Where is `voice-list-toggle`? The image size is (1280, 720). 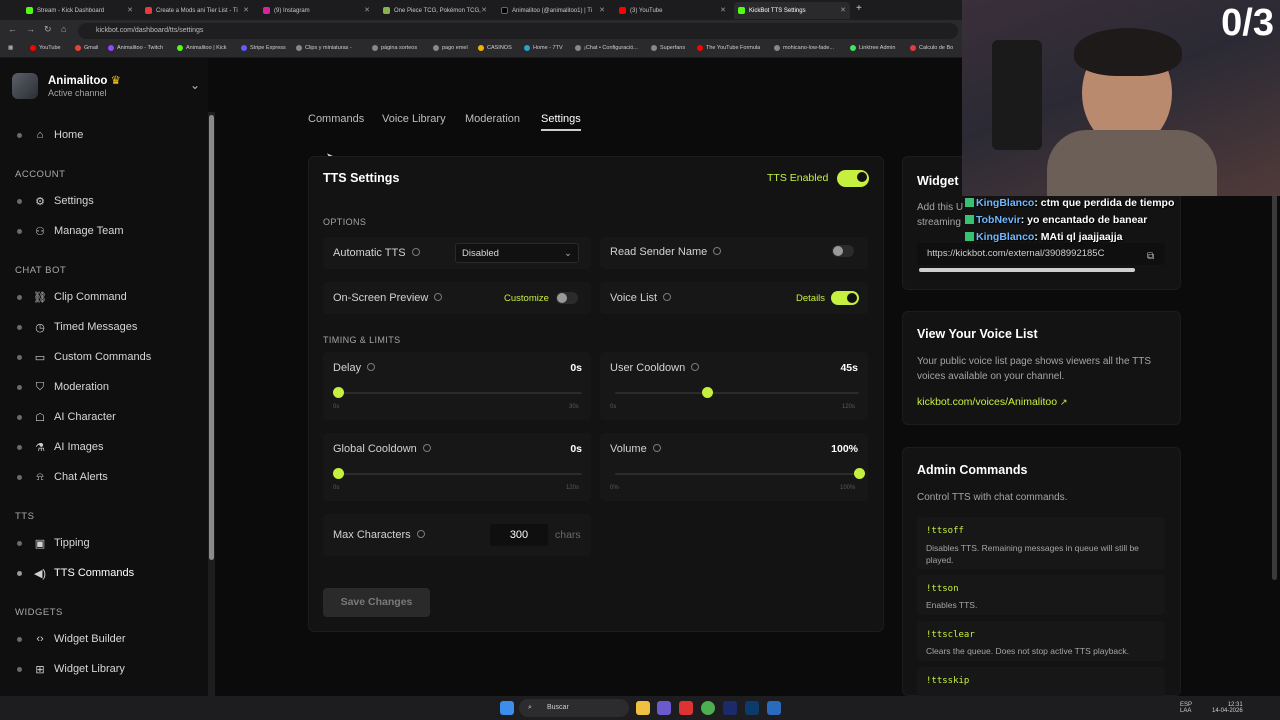 voice-list-toggle is located at coordinates (845, 298).